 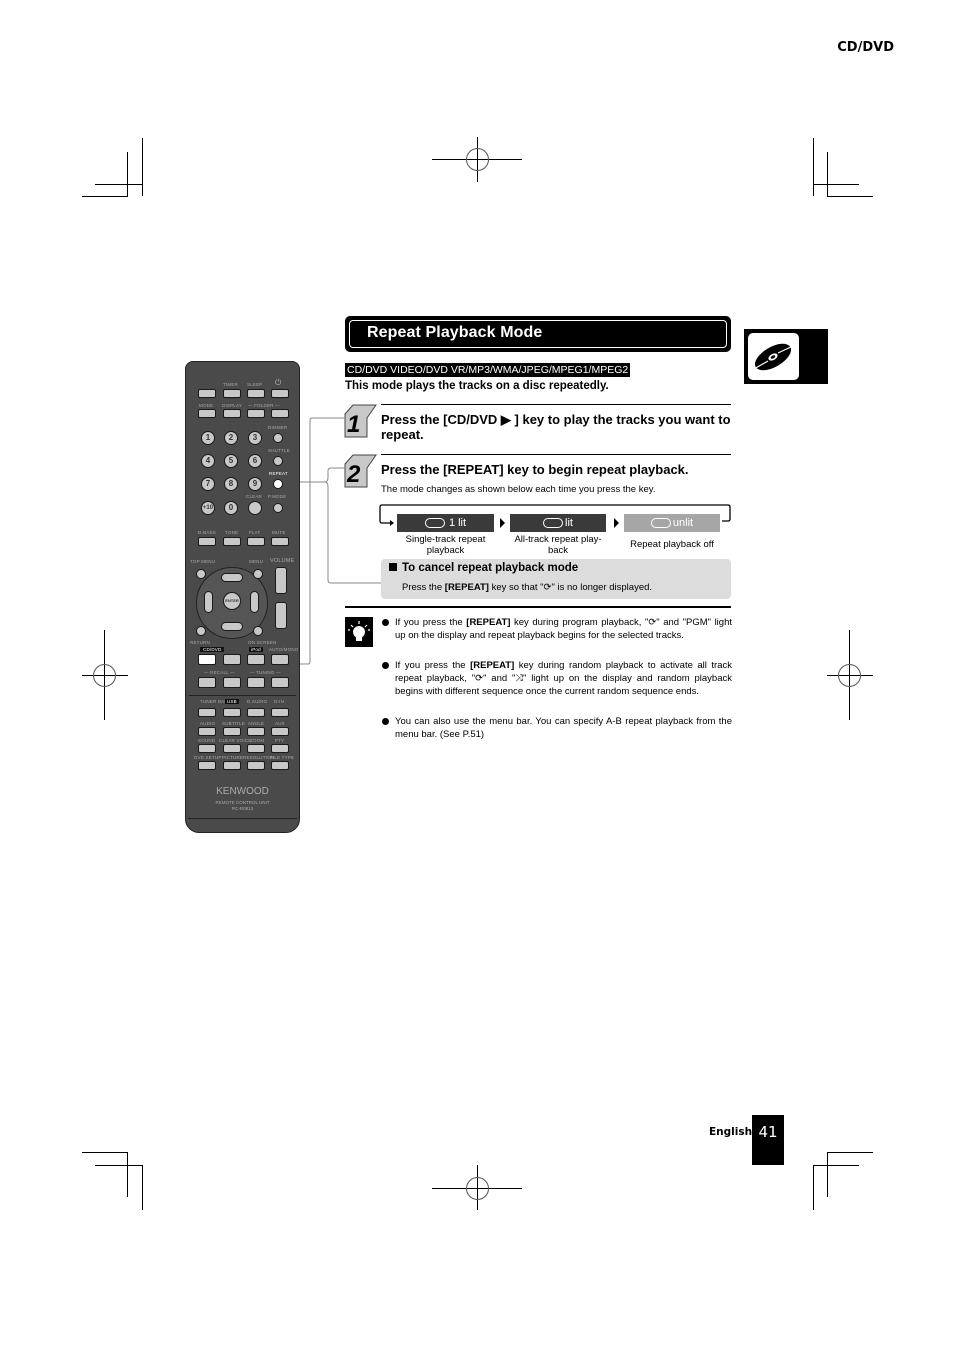 What do you see at coordinates (256, 682) in the screenshot?
I see `tuning-down-button` at bounding box center [256, 682].